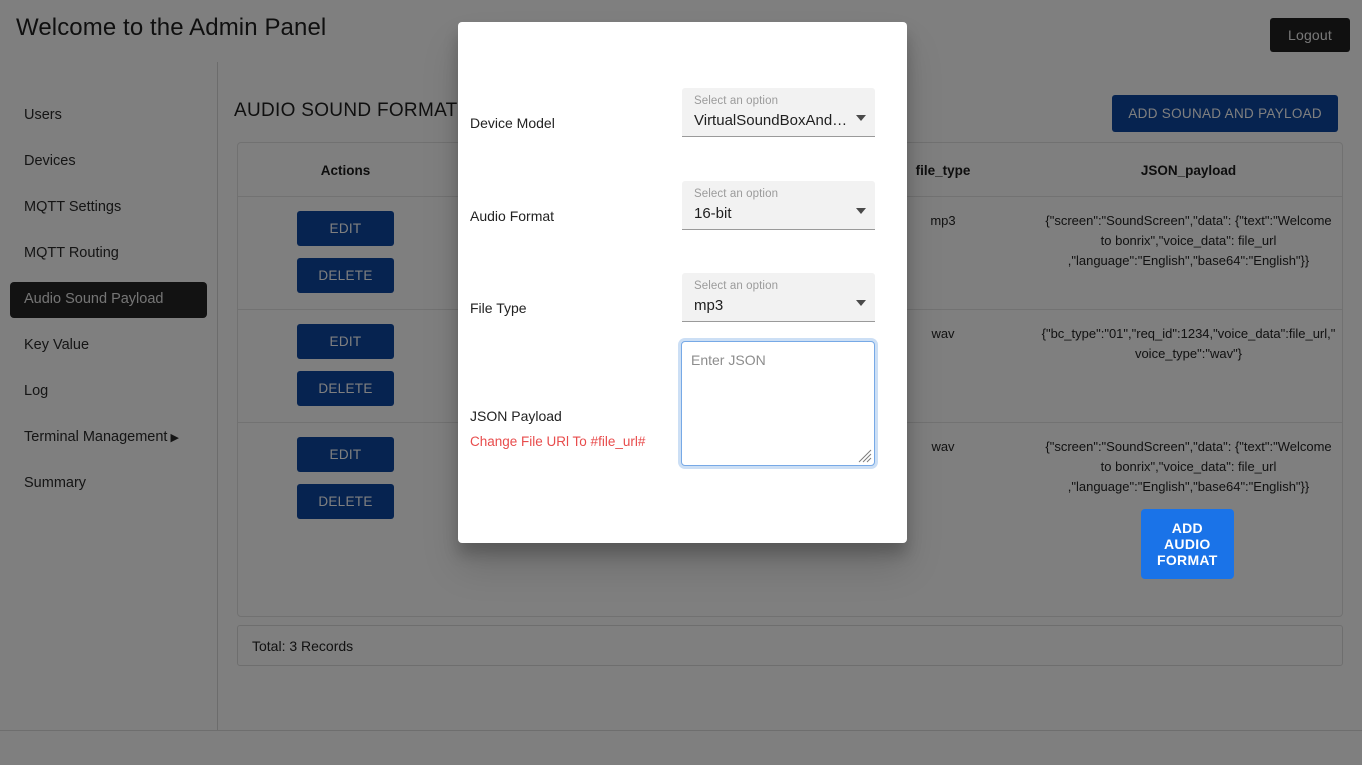 This screenshot has width=1362, height=765. Describe the element at coordinates (778, 297) in the screenshot. I see `file-type-select: Select an option mp3` at that location.